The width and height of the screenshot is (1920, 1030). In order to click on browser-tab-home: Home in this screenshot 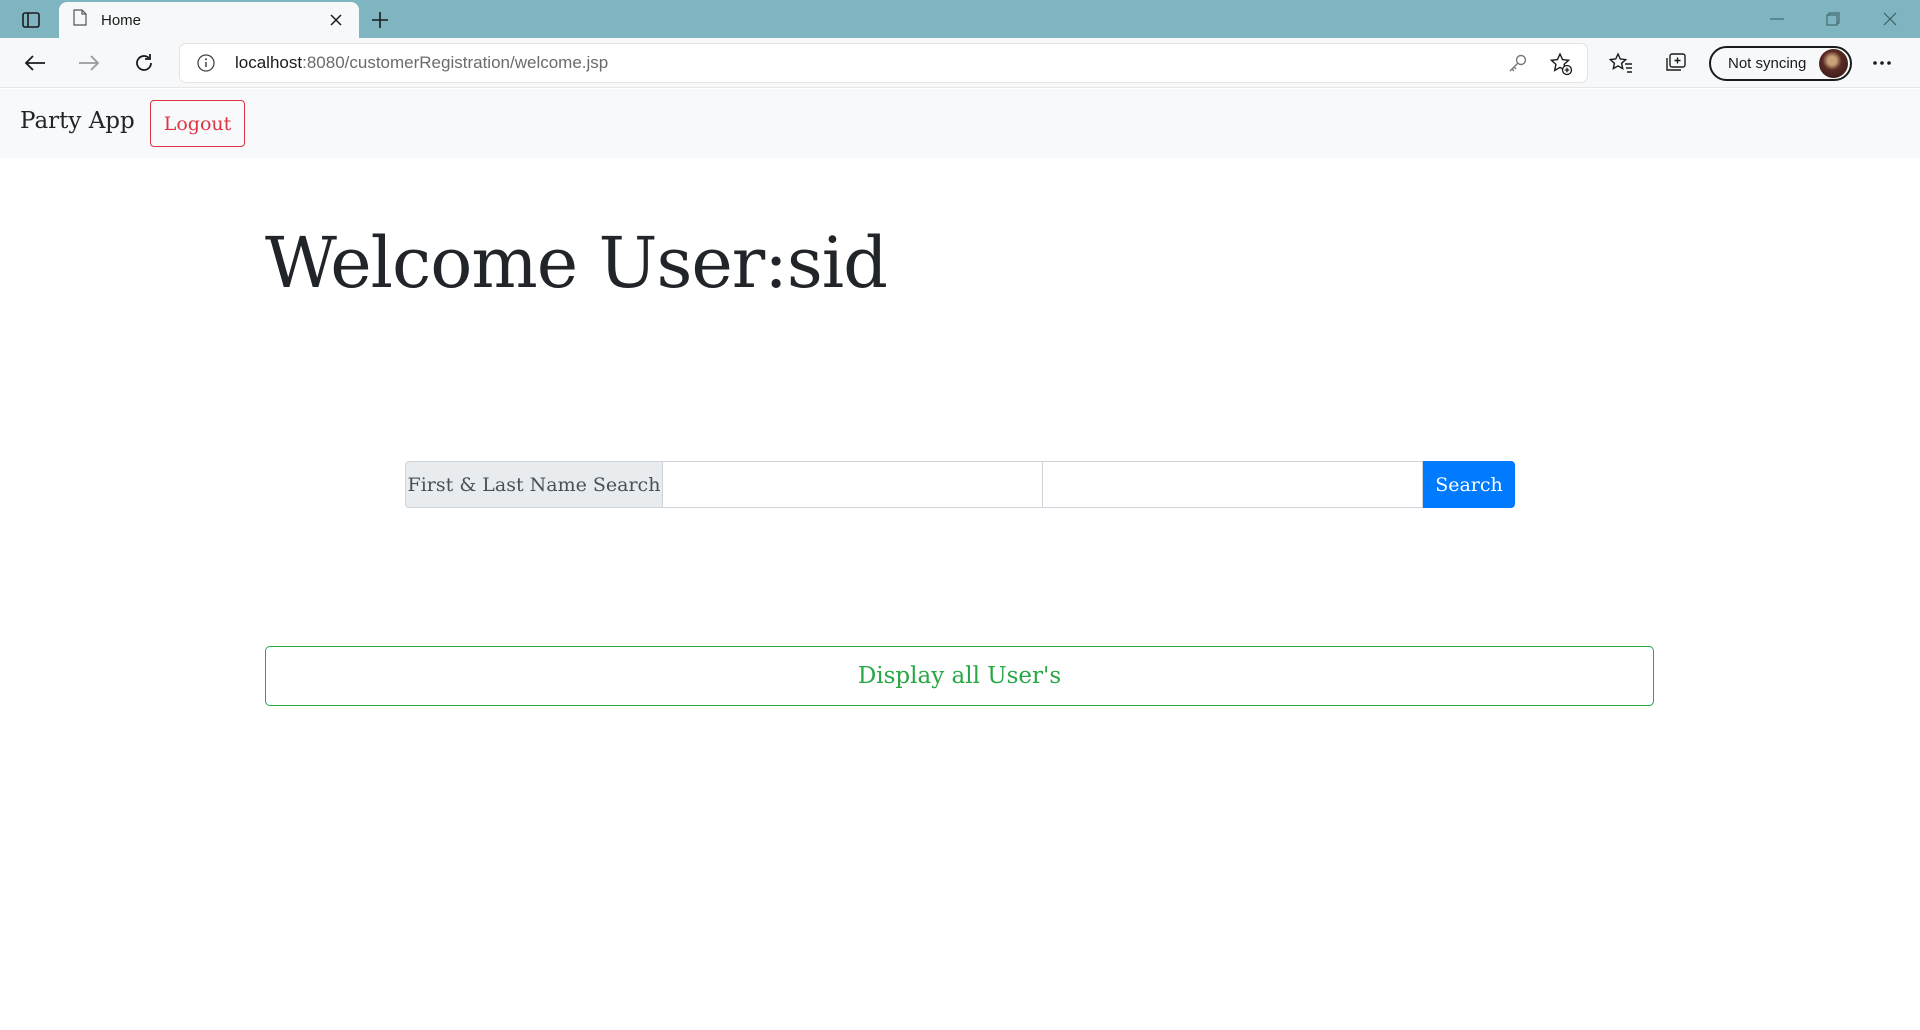, I will do `click(209, 20)`.